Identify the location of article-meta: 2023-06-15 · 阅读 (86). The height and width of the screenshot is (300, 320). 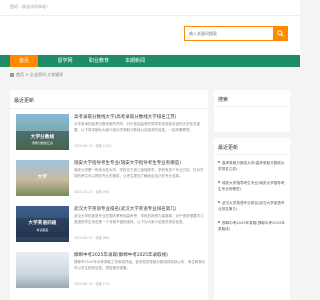
(92, 238).